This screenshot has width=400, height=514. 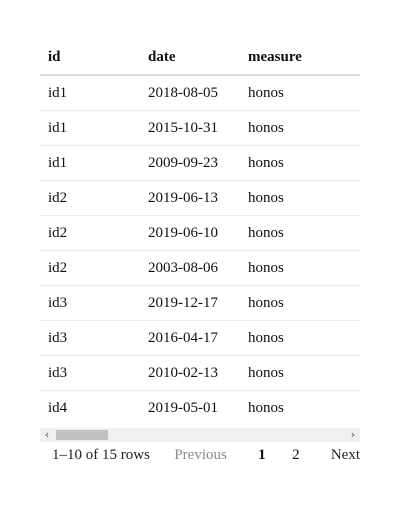 I want to click on table-row: id1 2018-08-05 honos, so click(x=200, y=93).